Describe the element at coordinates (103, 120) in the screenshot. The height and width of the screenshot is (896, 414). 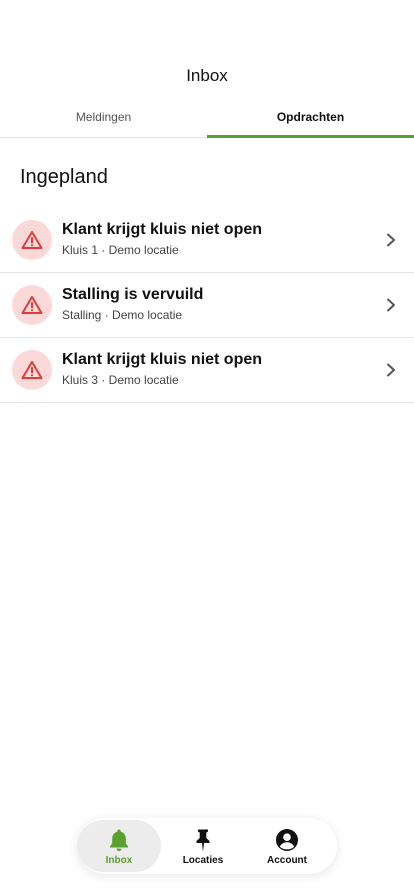
I see `tab-meldingen: Meldingen` at that location.